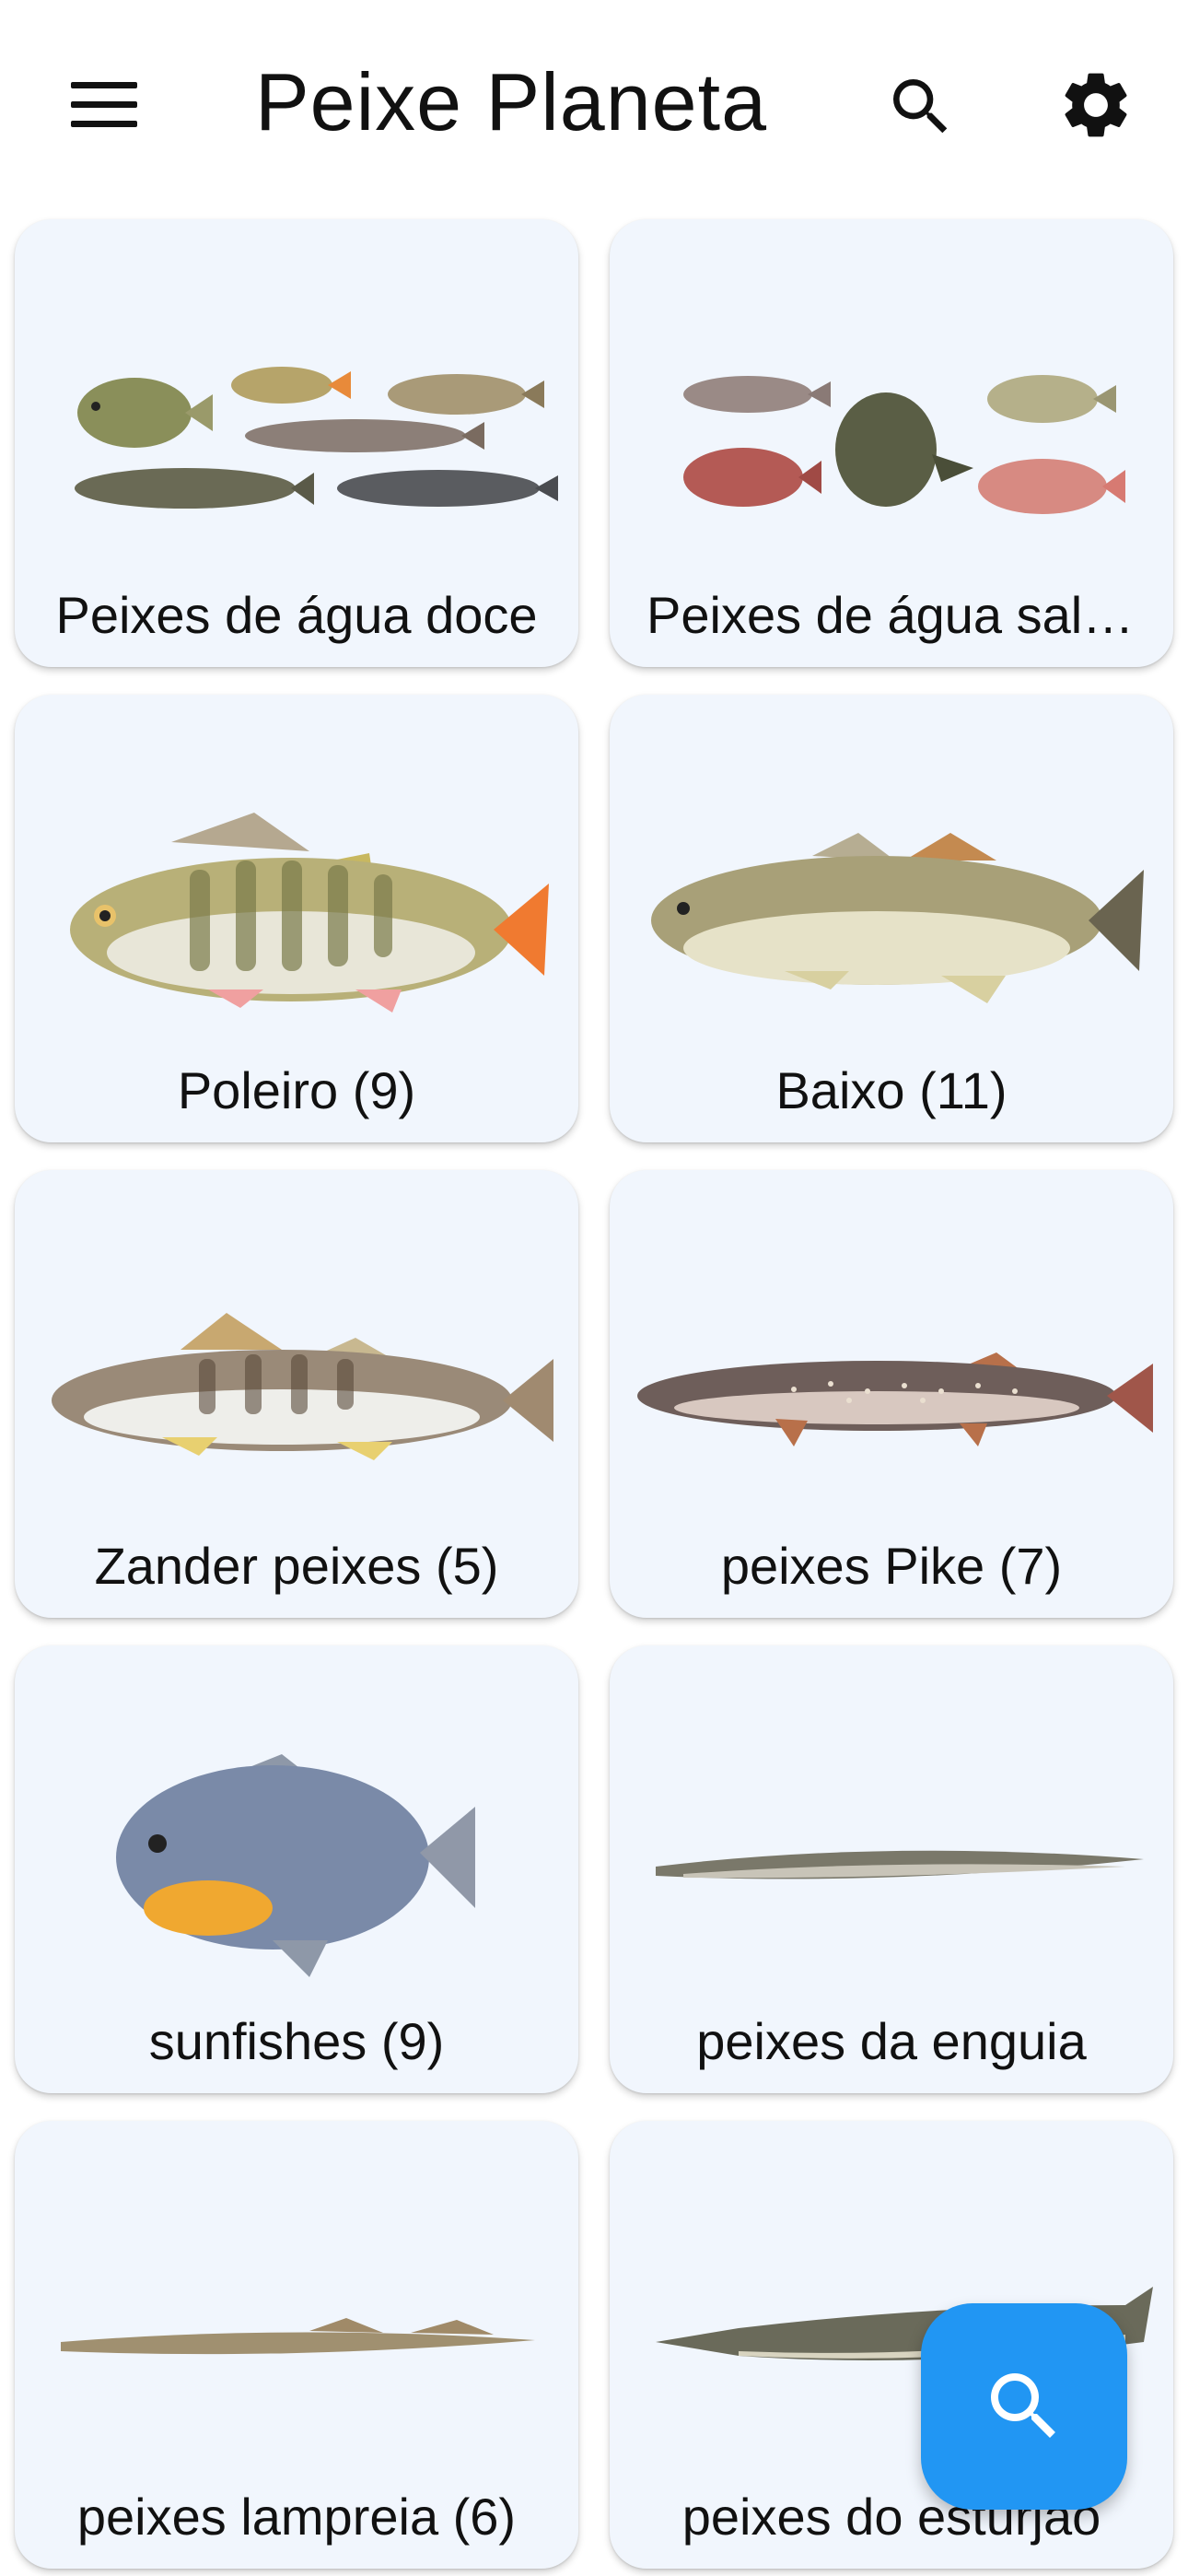  What do you see at coordinates (891, 615) in the screenshot?
I see `category-label: Peixes de água salgada` at bounding box center [891, 615].